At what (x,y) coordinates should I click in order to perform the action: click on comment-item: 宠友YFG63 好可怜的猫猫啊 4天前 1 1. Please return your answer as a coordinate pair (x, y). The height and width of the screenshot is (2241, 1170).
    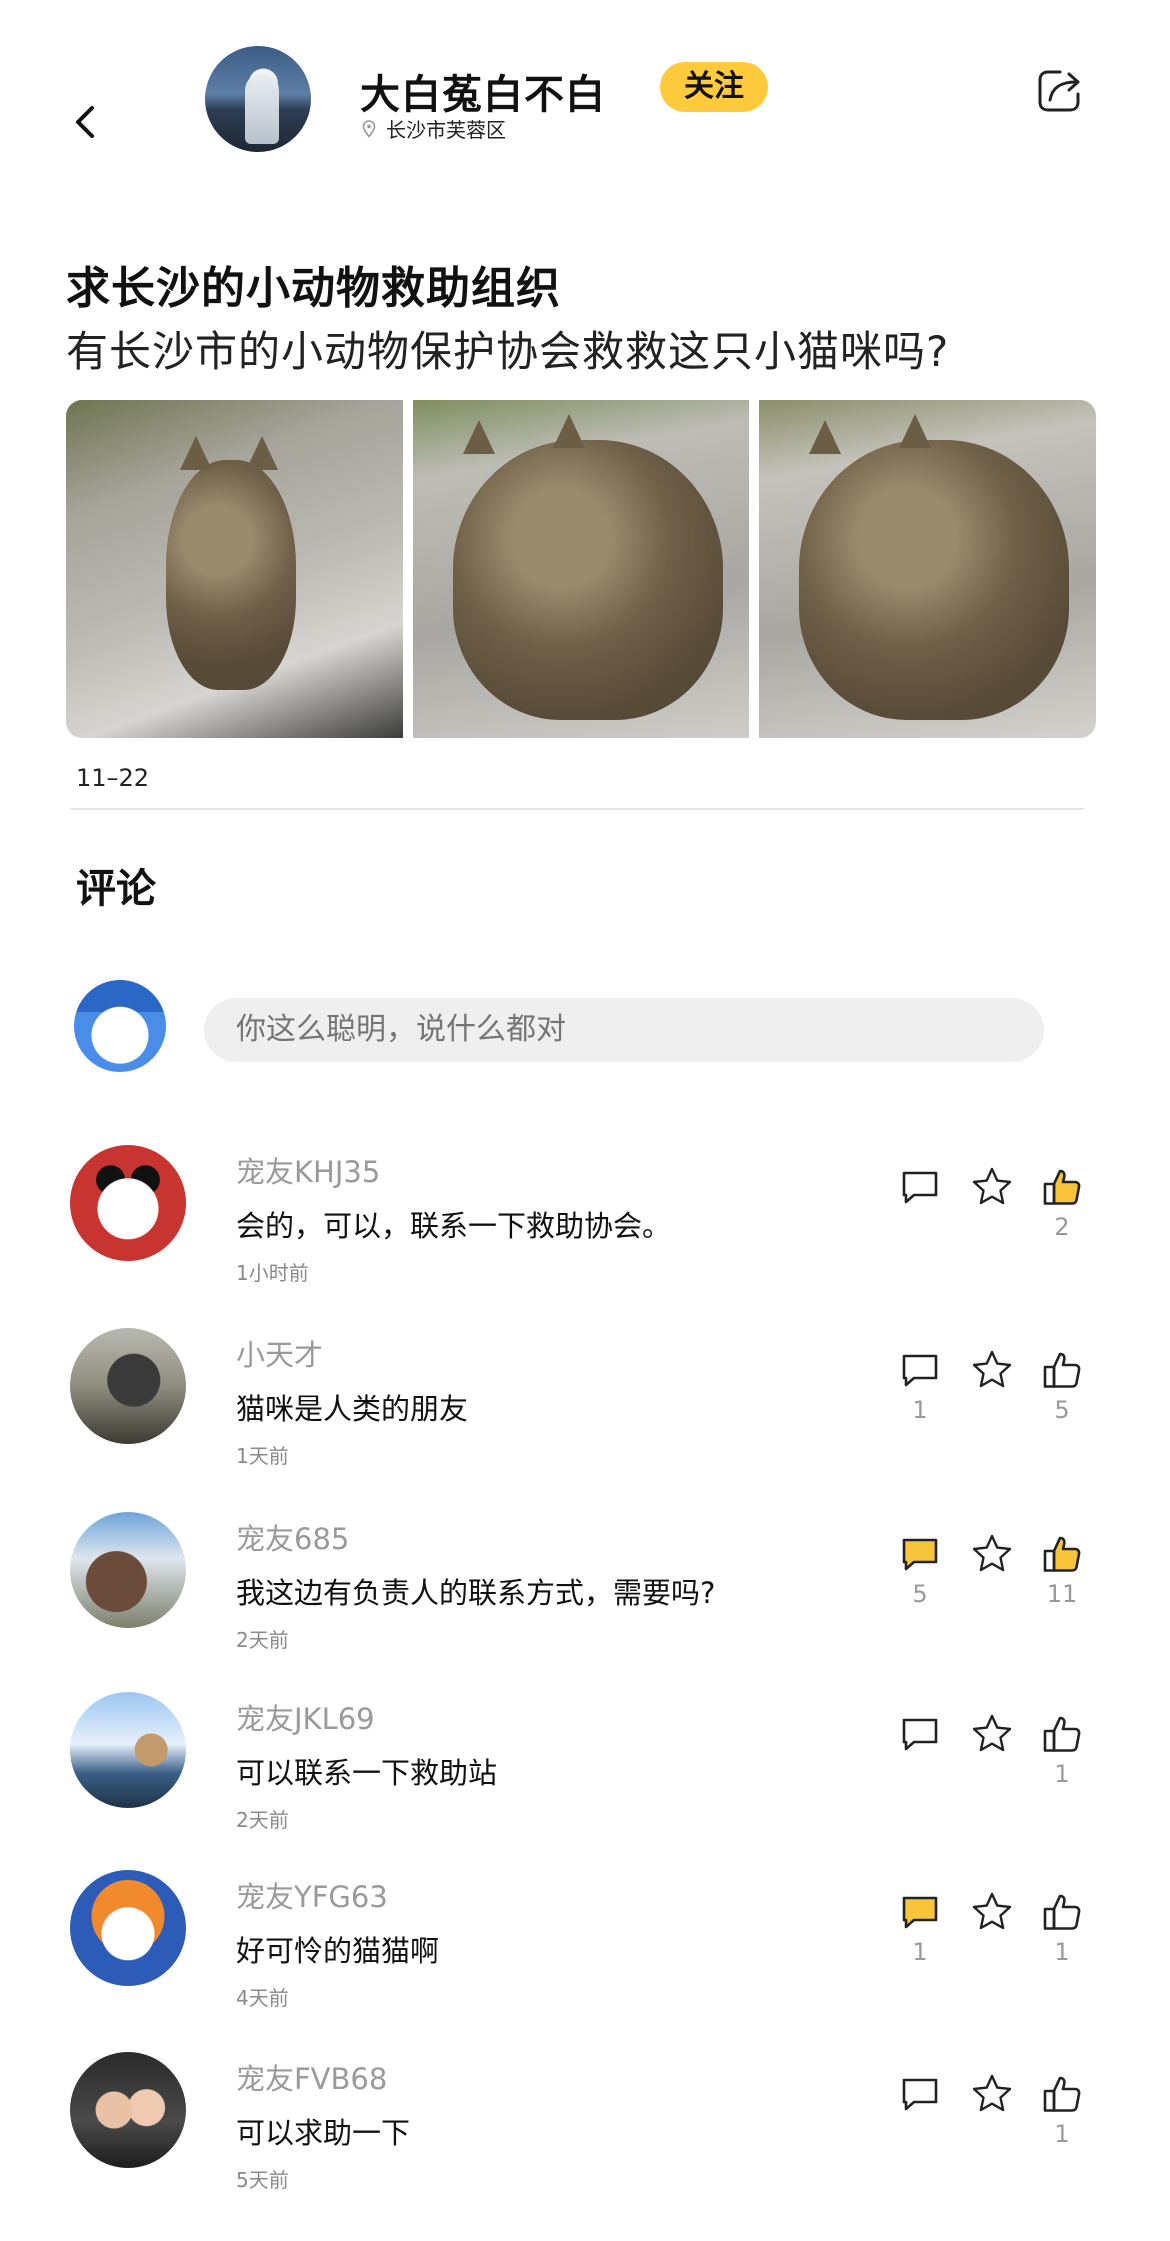
    Looking at the image, I should click on (585, 1945).